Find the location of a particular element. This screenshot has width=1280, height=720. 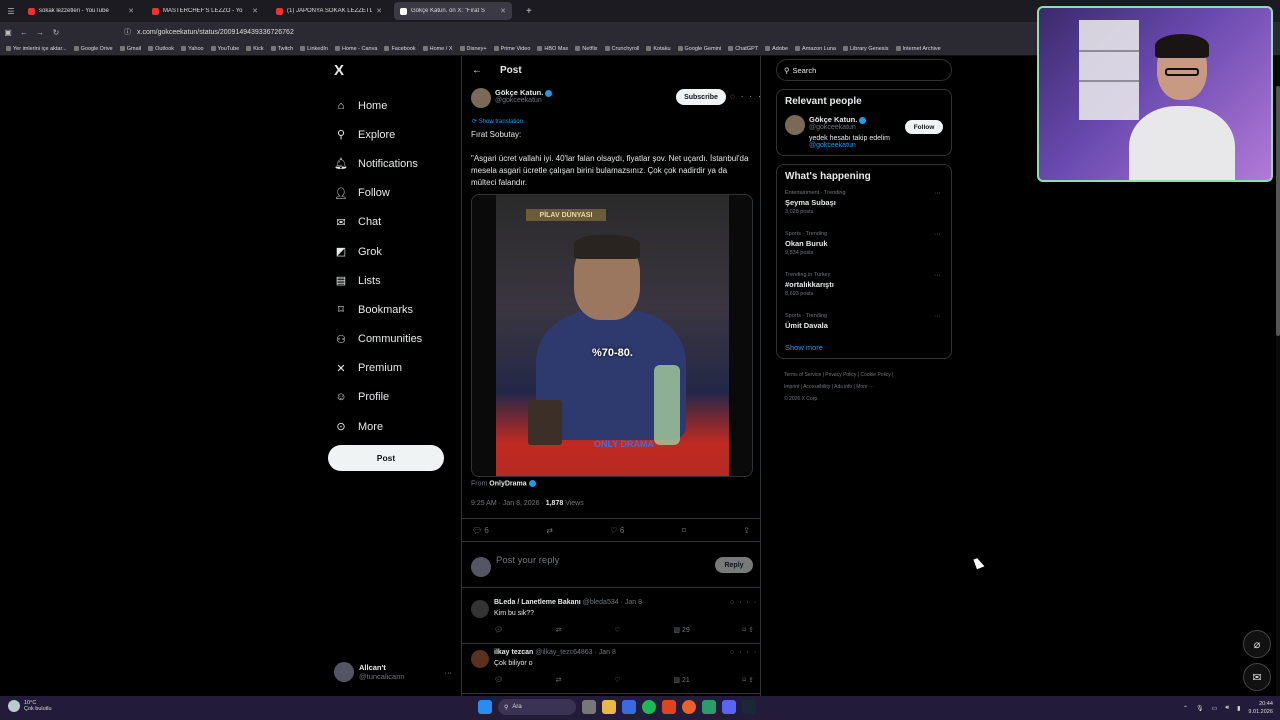

bookmark-item: Google Gemini is located at coordinates (699, 49).